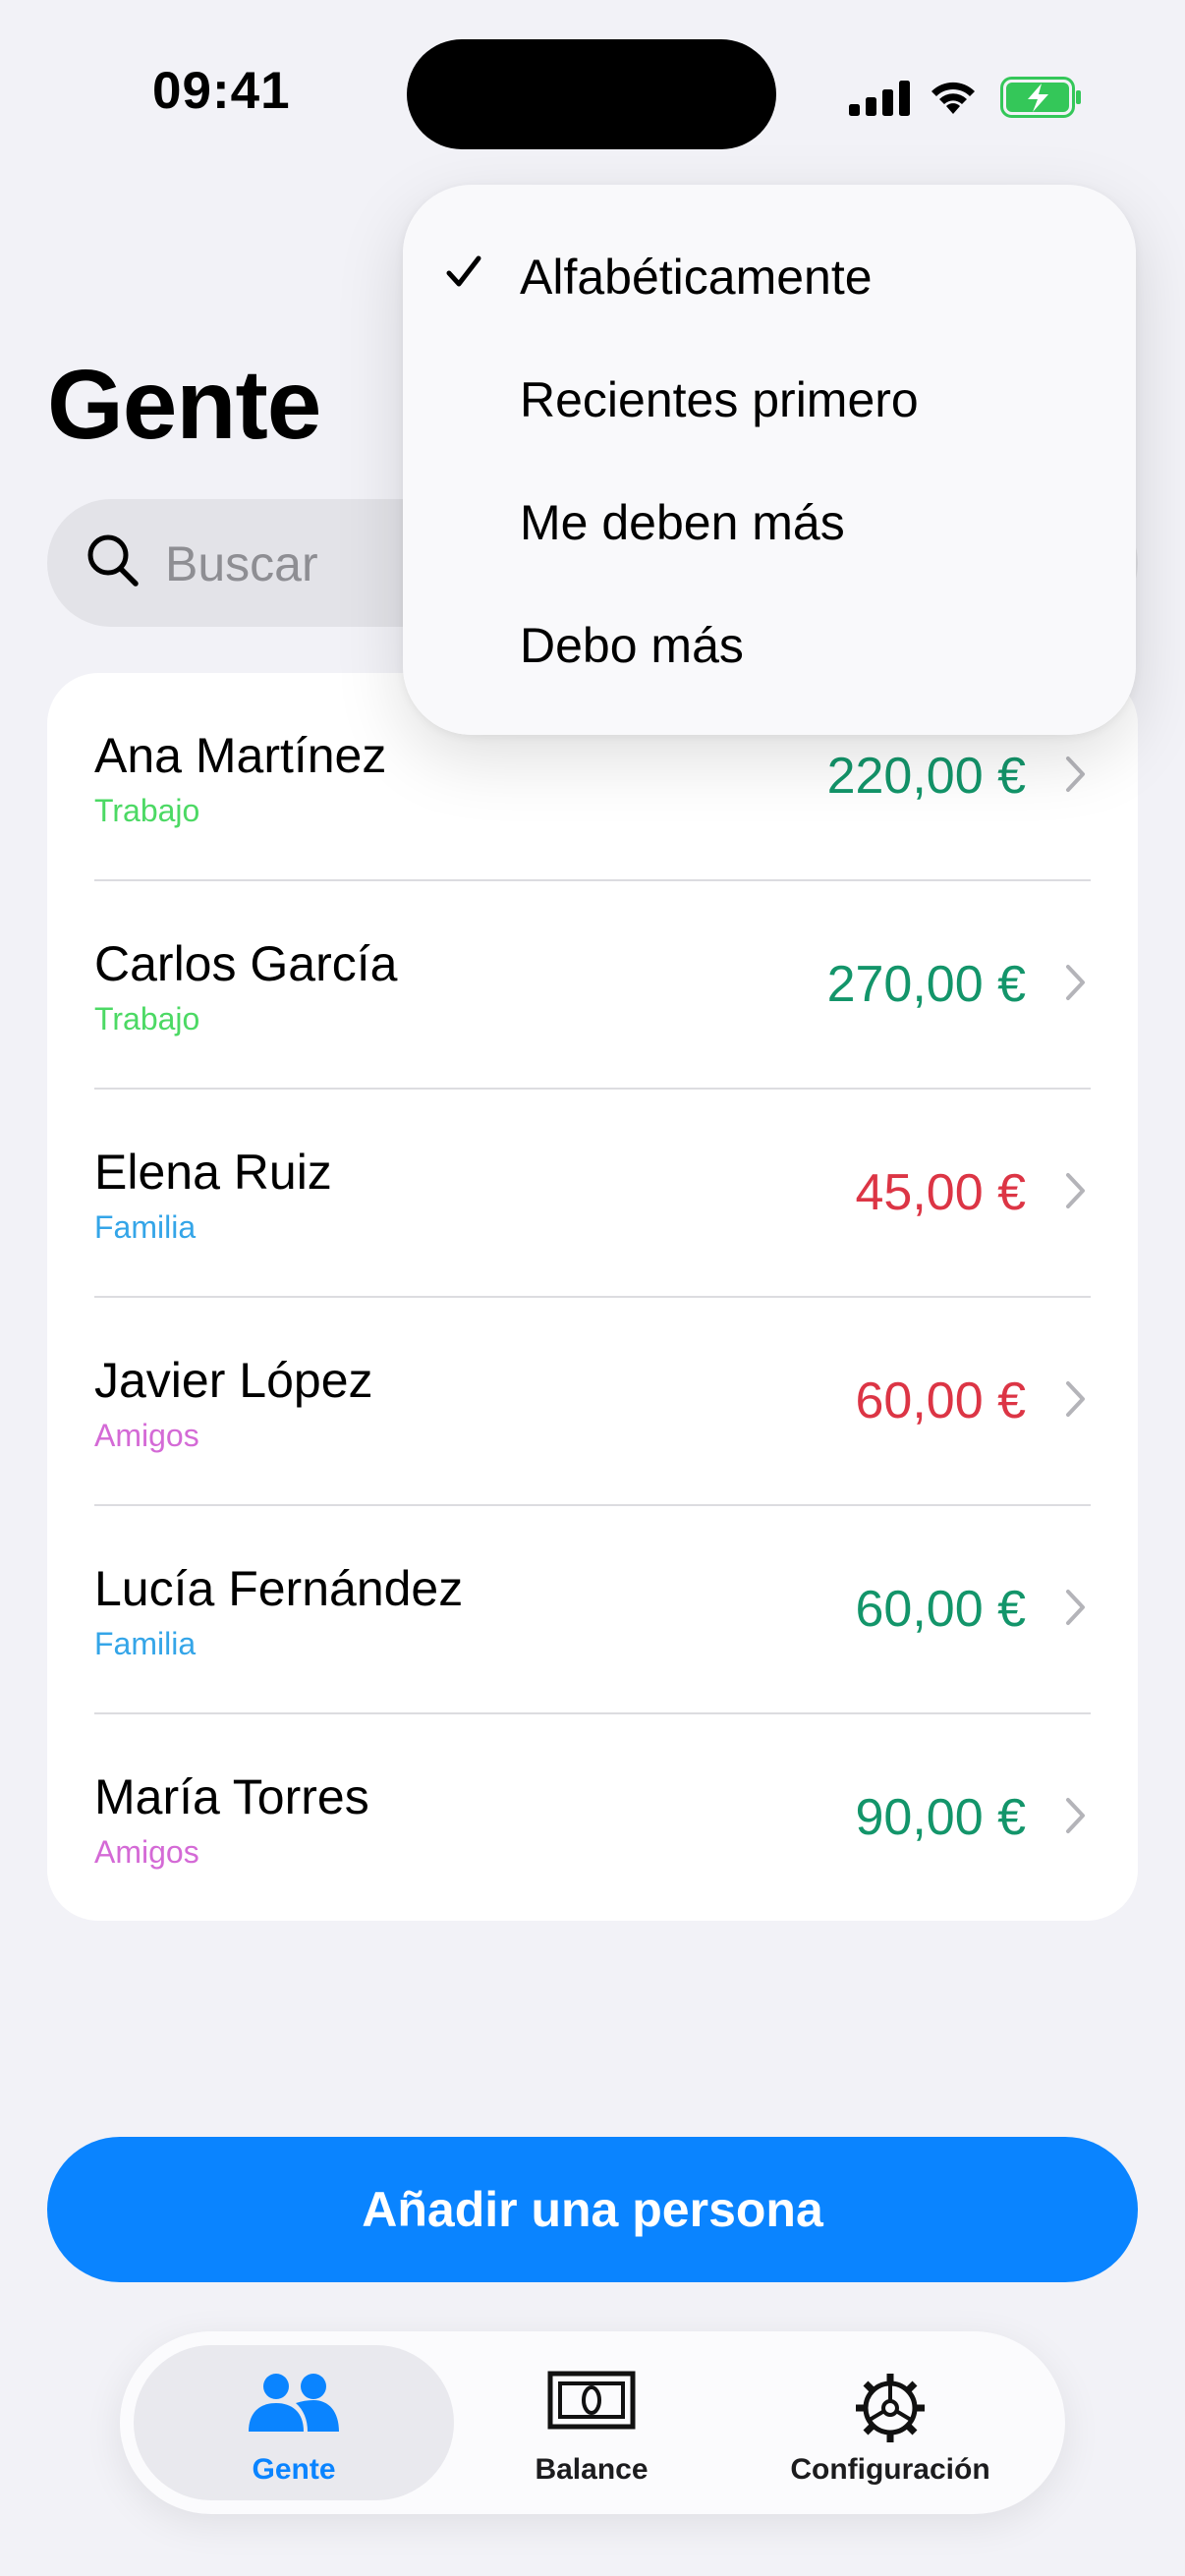 This screenshot has width=1185, height=2576. I want to click on add-person-button: Añadir una persona, so click(592, 2209).